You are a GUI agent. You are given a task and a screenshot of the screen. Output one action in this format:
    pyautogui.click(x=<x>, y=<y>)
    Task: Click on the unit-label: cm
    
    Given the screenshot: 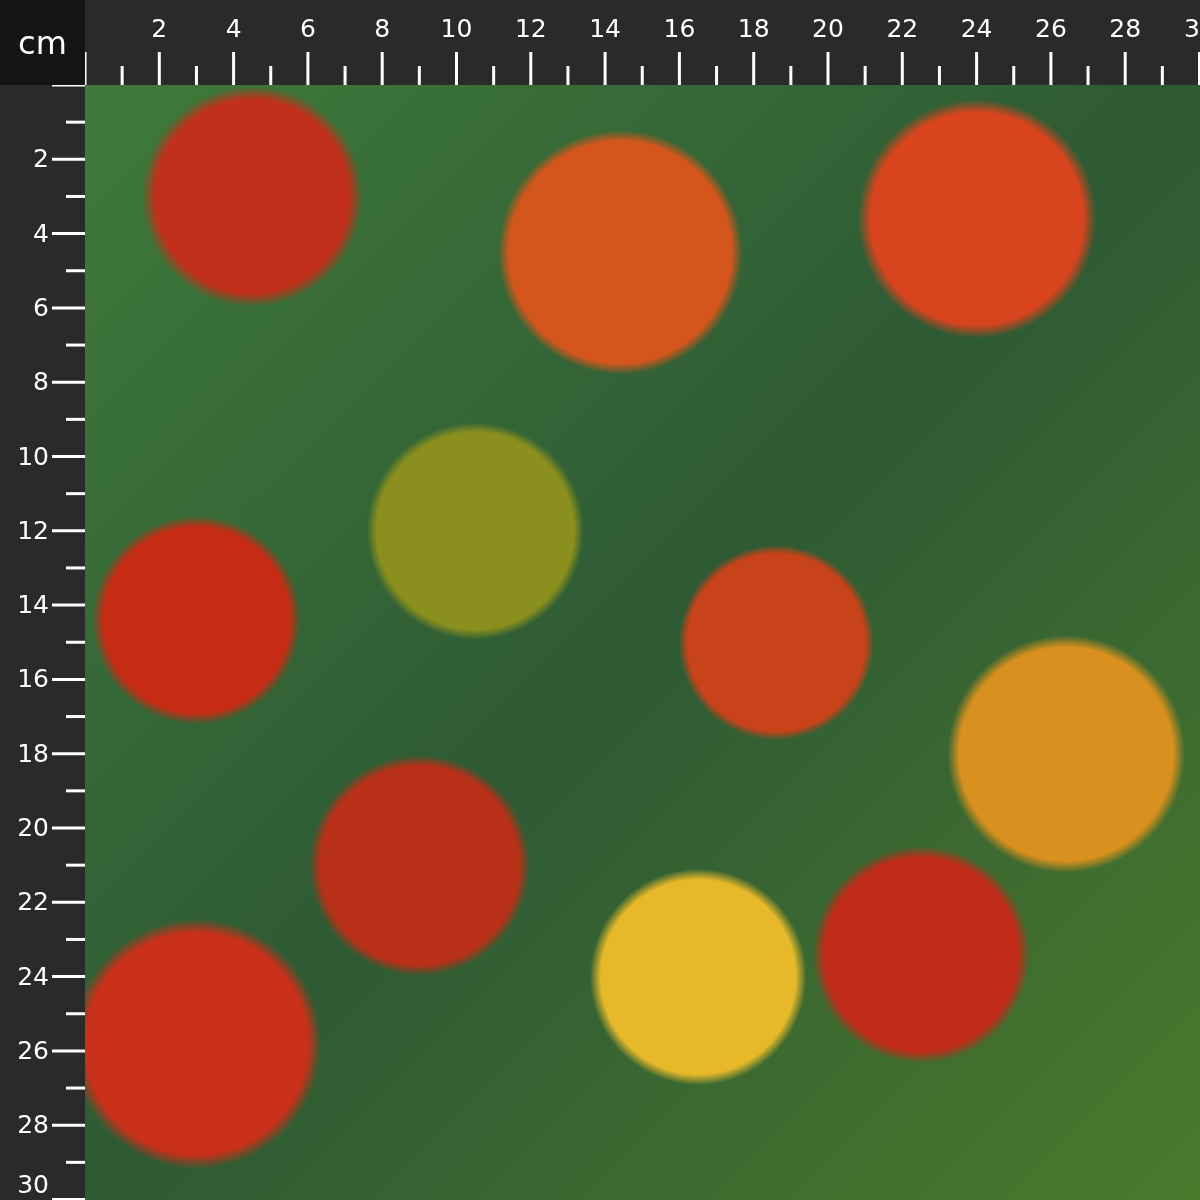 What is the action you would take?
    pyautogui.click(x=42, y=42)
    